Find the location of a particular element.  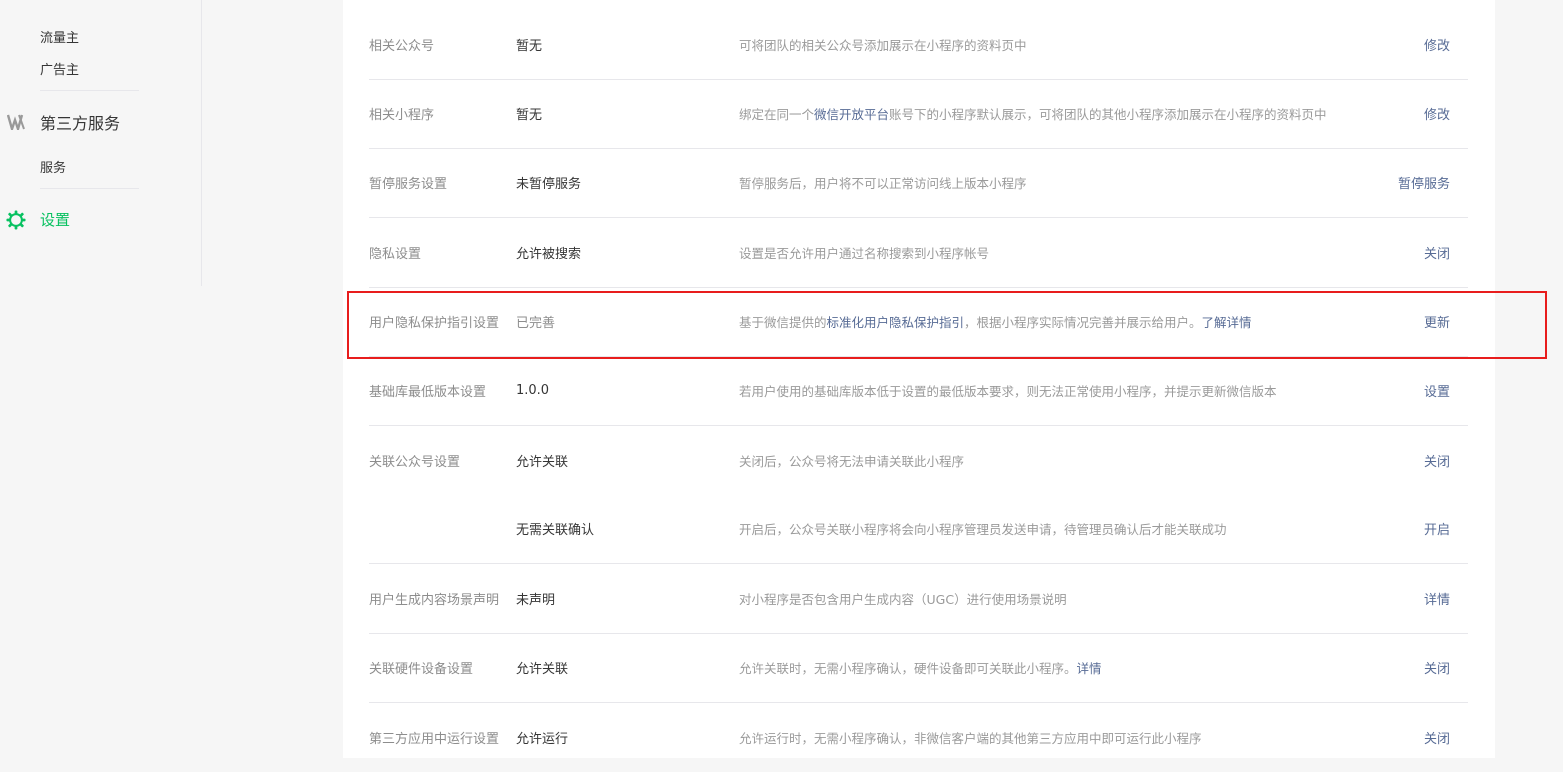

settings-row: 相关公众号 暂无 可将团队的相关公众号添加展示在小程序的资料页中 修改 is located at coordinates (918, 45).